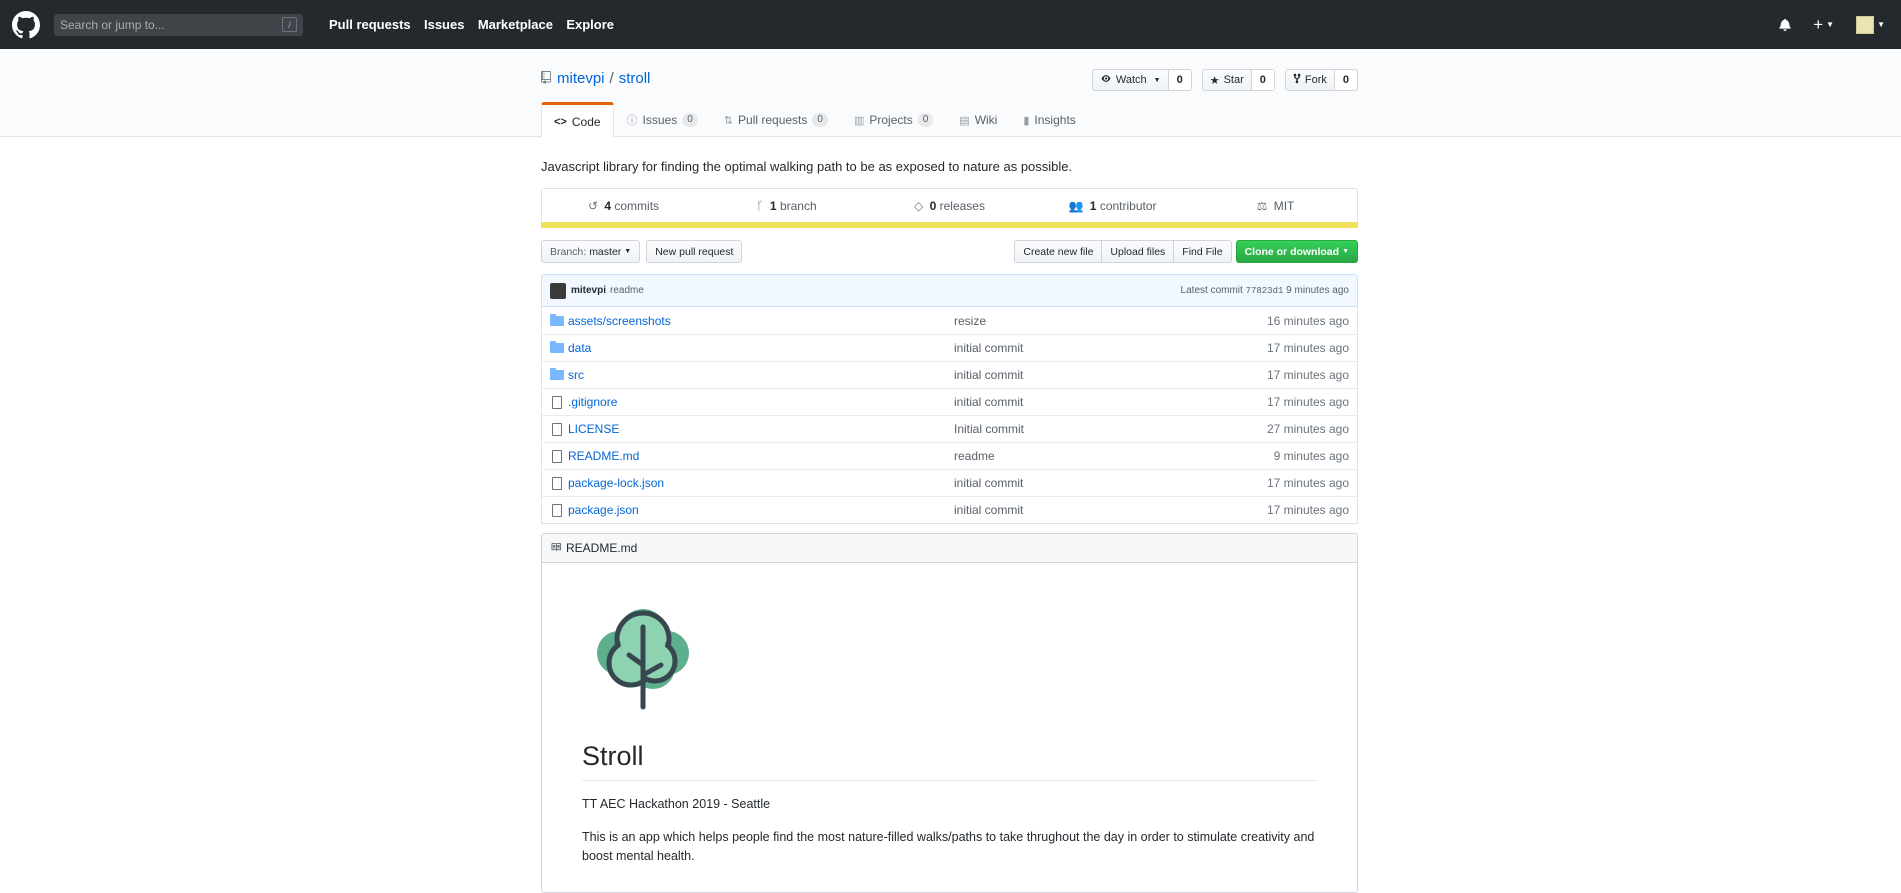  What do you see at coordinates (591, 251) in the screenshot?
I see `branch-select-button: Branch: master ▼` at bounding box center [591, 251].